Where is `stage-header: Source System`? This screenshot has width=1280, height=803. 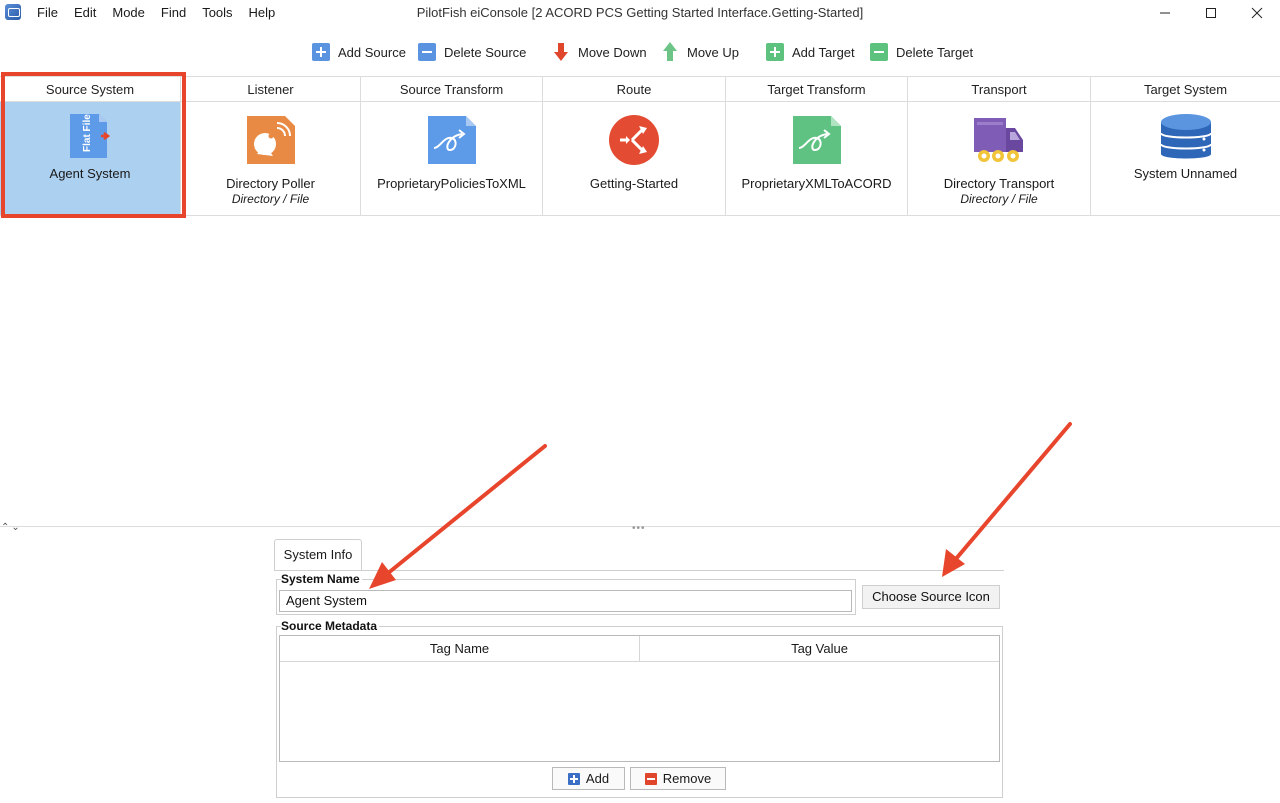
stage-header: Source System is located at coordinates (90, 89).